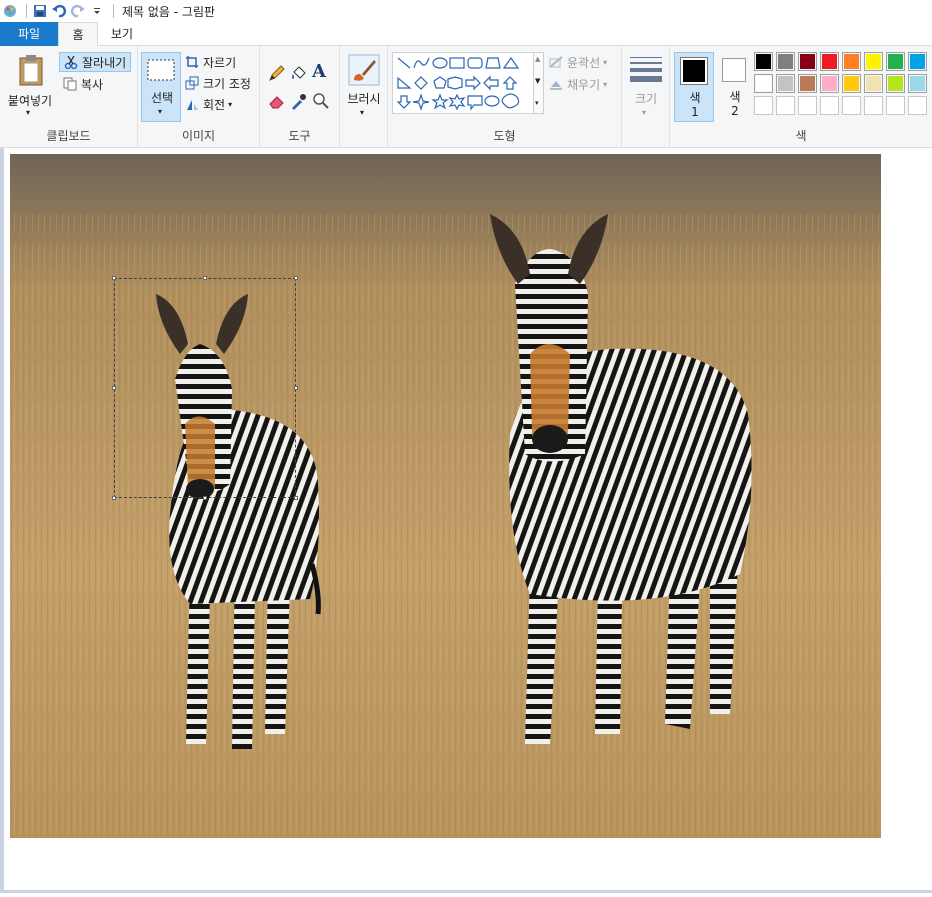 This screenshot has width=932, height=897. I want to click on colors-group: 색 1 색 2 색, so click(801, 97).